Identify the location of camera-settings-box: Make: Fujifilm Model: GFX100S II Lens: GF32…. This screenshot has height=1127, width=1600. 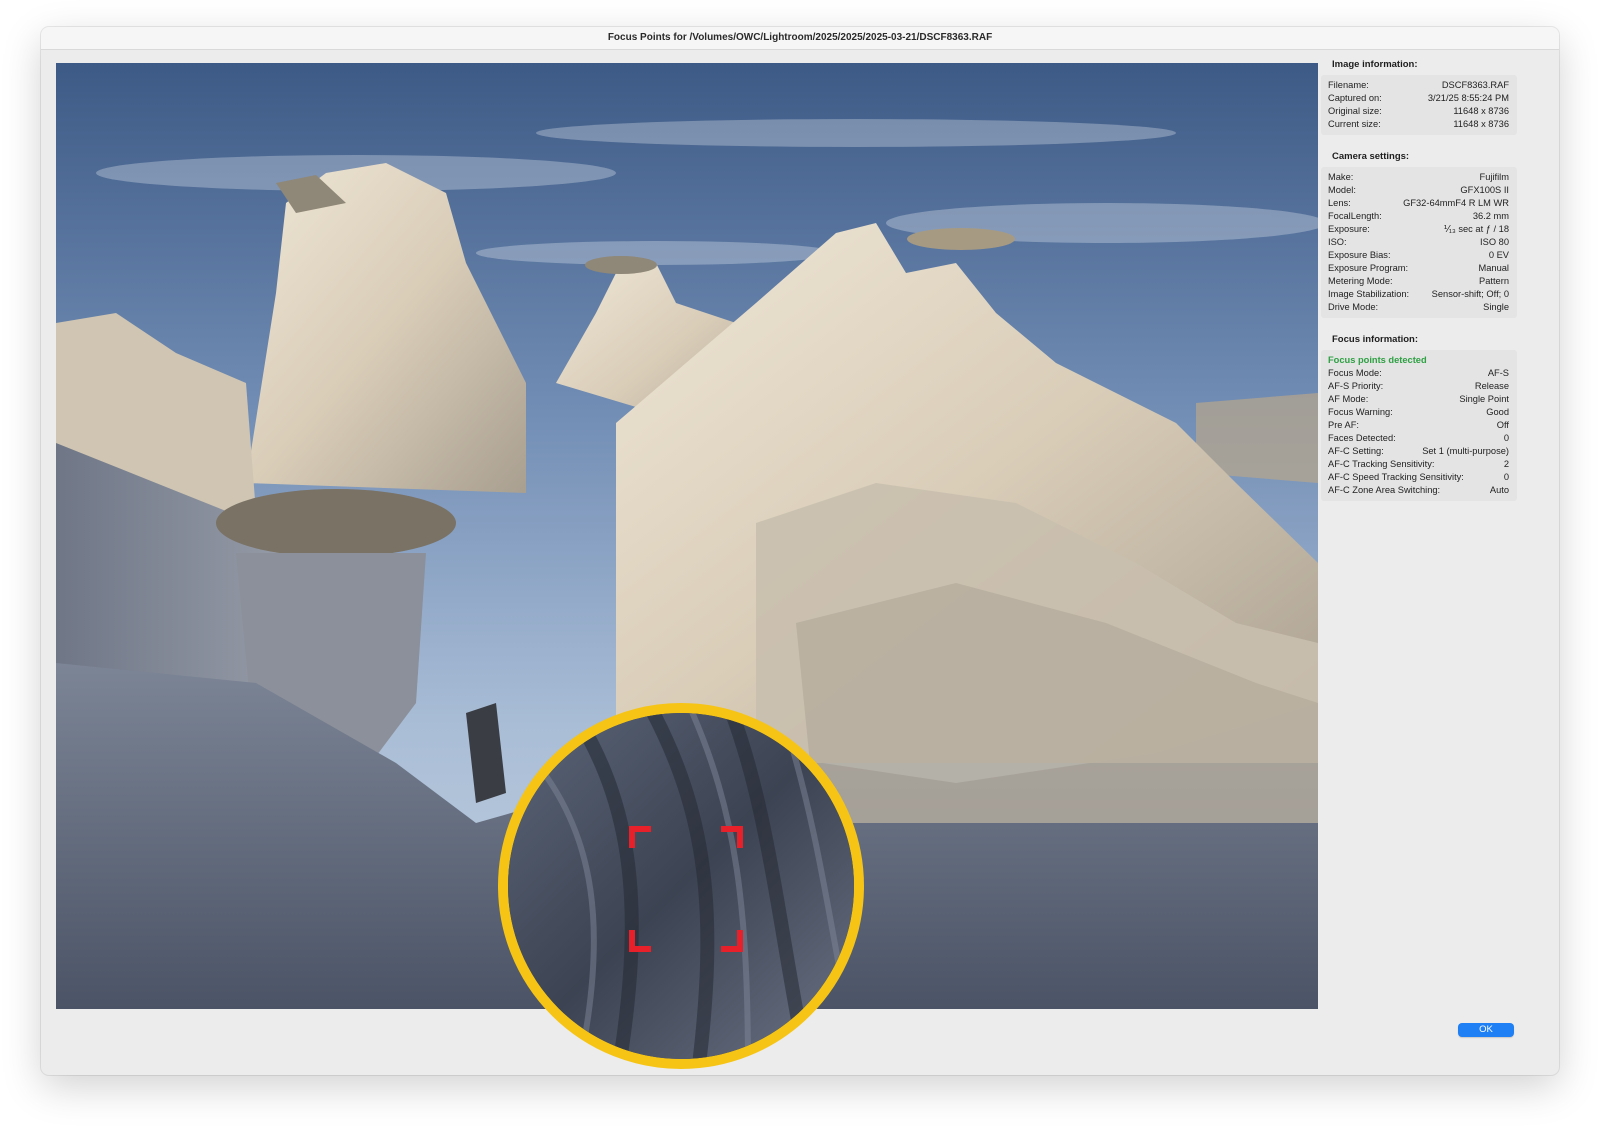
(1419, 242).